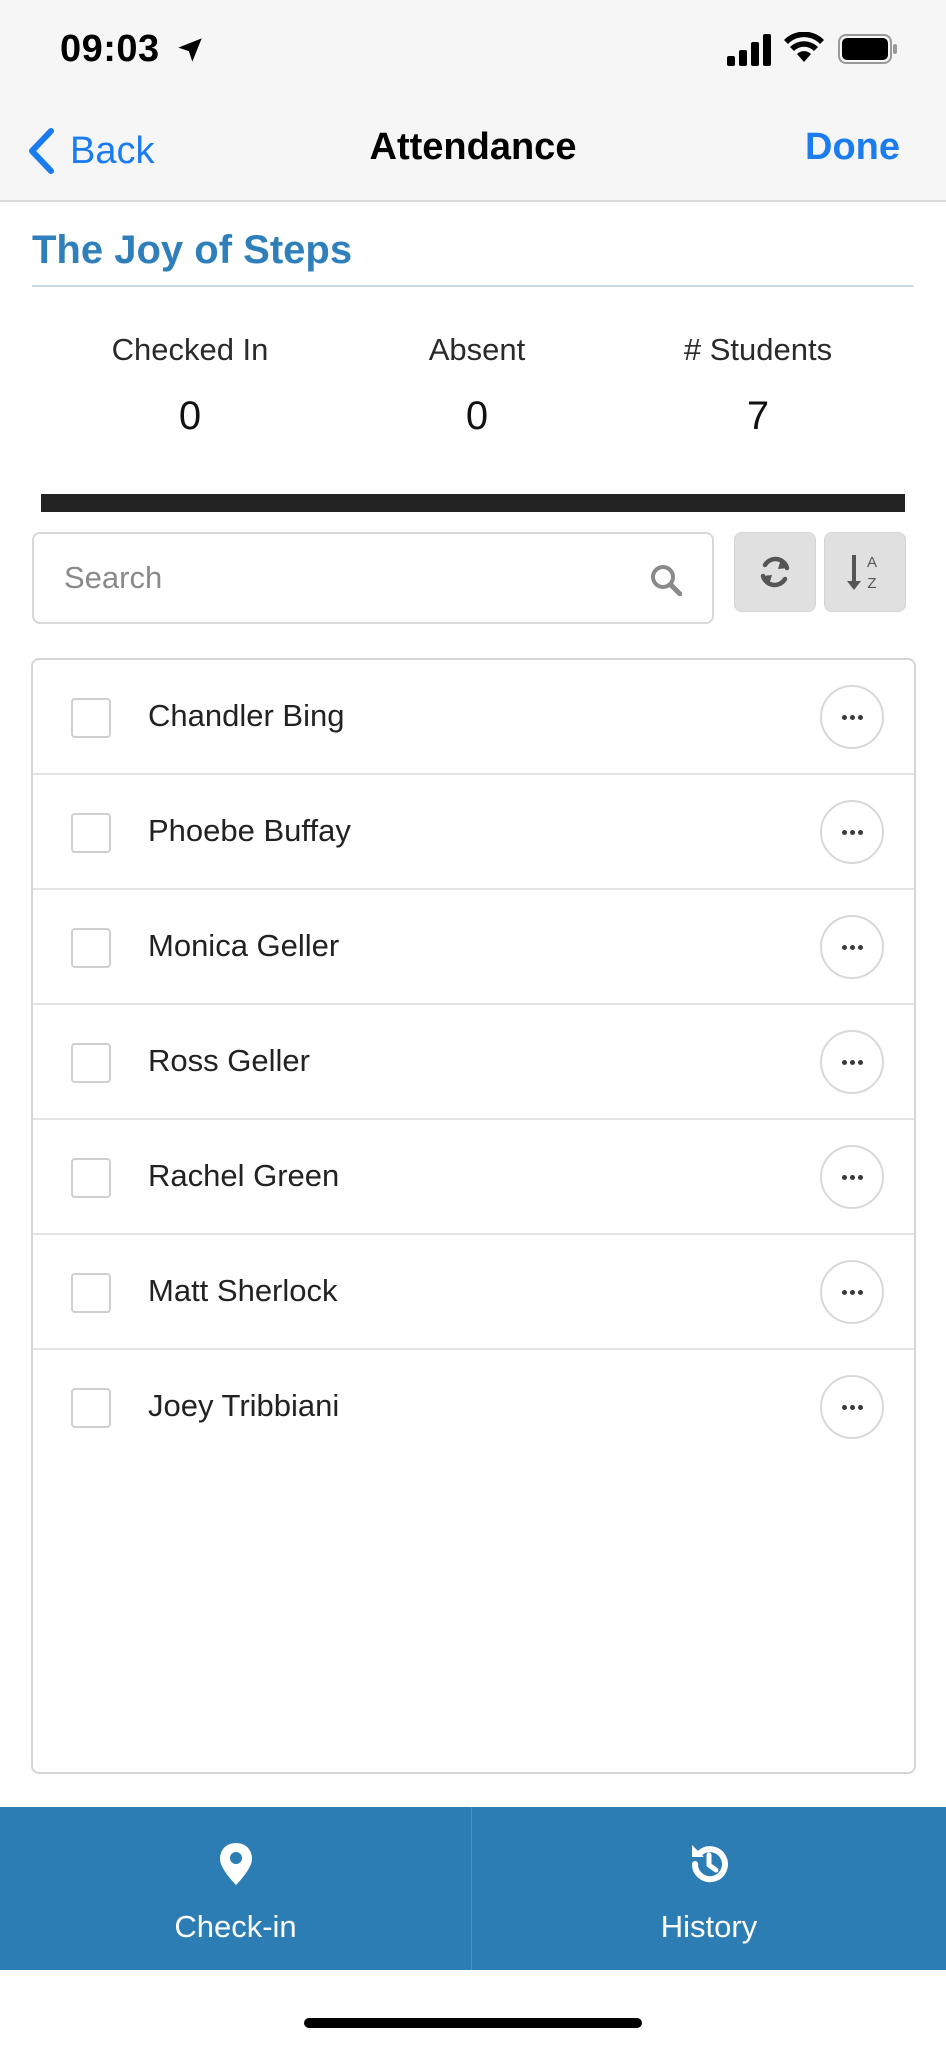 Image resolution: width=946 pixels, height=2048 pixels. Describe the element at coordinates (110, 49) in the screenshot. I see `status-time: 09:03` at that location.